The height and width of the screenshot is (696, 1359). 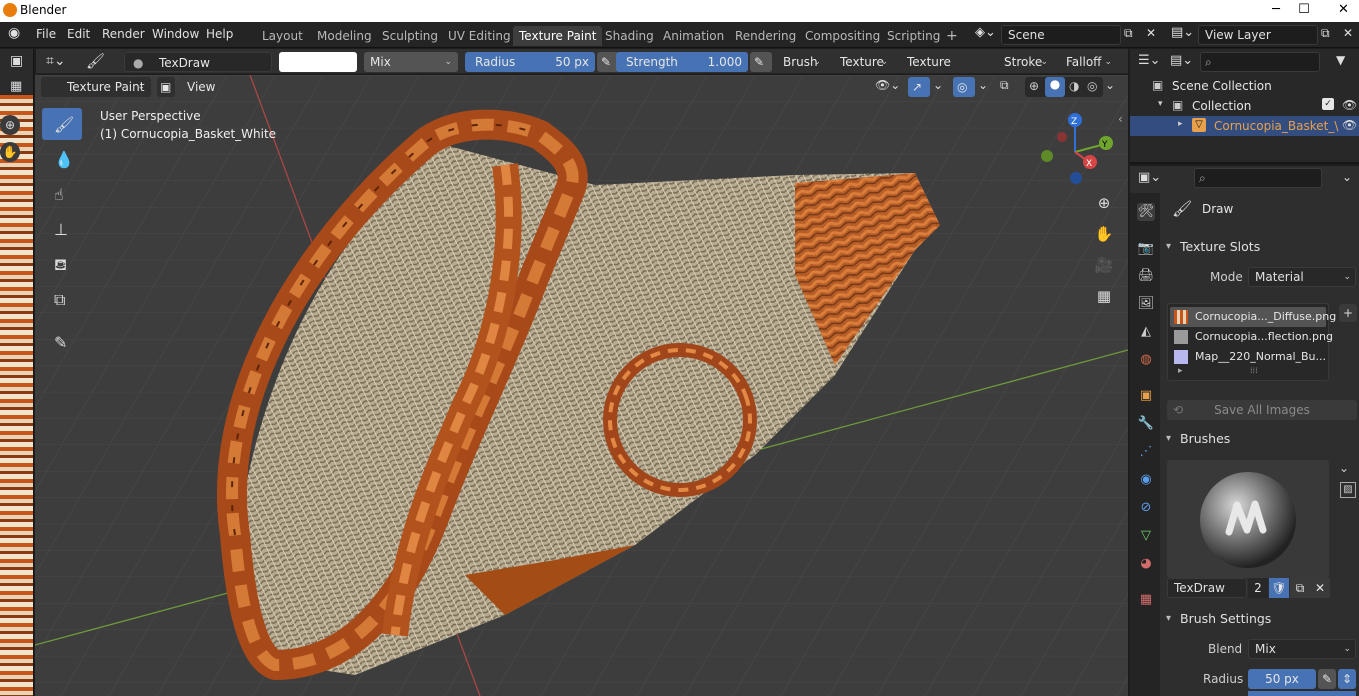 I want to click on xray-toggle-icon: ⧉, so click(x=1004, y=85).